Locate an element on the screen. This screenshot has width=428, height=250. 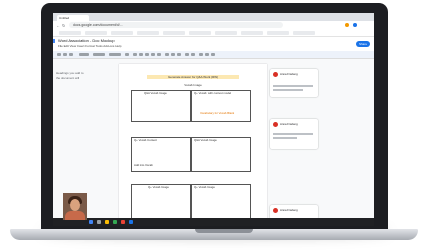
document-outline: Headings you add to the document will is located at coordinates (70, 76).